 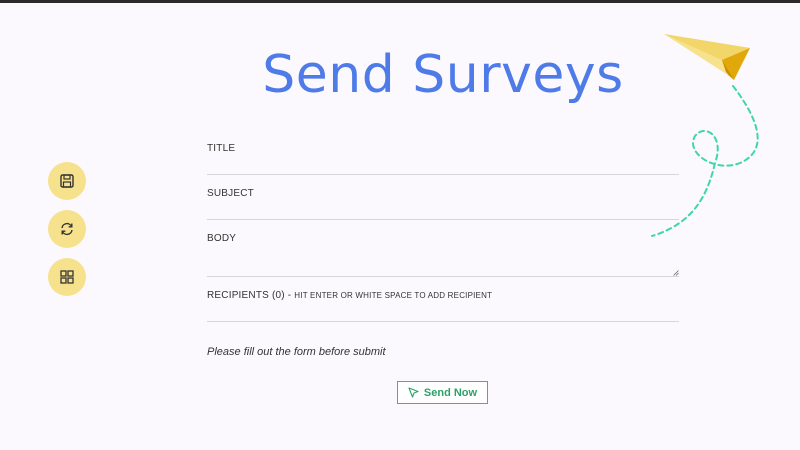 What do you see at coordinates (443, 313) in the screenshot?
I see `recipients-input` at bounding box center [443, 313].